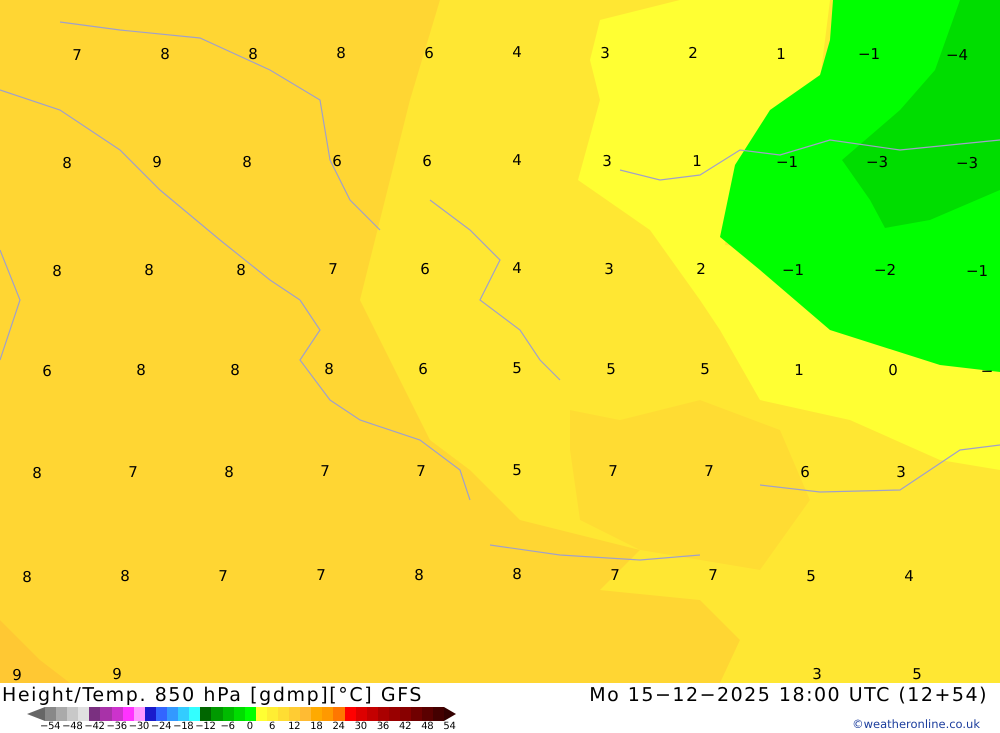  Describe the element at coordinates (405, 727) in the screenshot. I see `colorbar-tick-label: 42` at that location.